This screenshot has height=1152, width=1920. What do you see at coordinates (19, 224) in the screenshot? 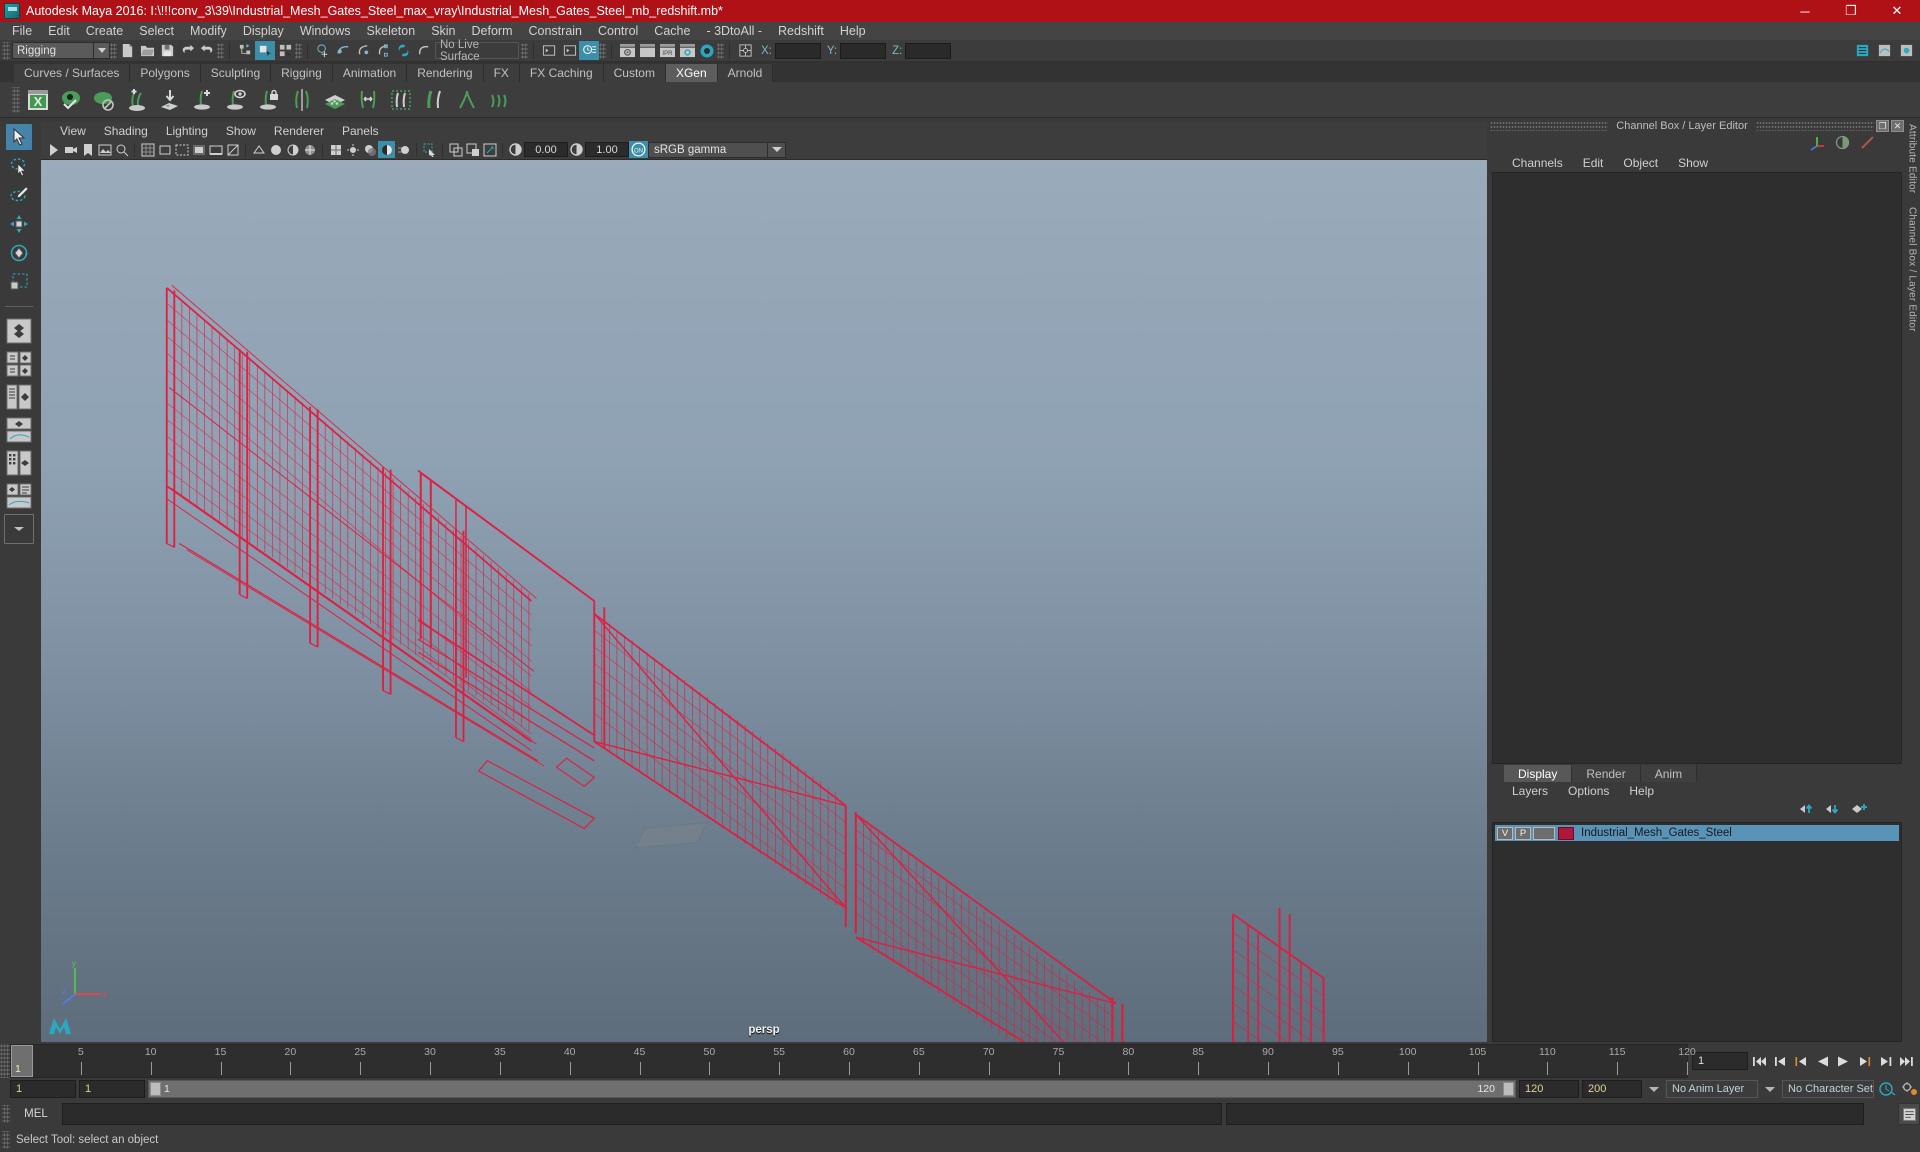
I see `move-tool` at bounding box center [19, 224].